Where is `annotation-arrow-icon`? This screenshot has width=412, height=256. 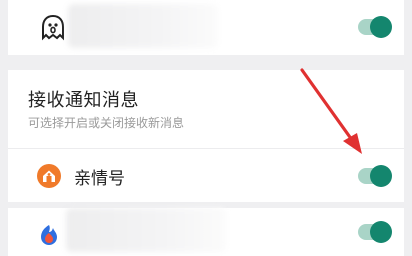 annotation-arrow-icon is located at coordinates (331, 111).